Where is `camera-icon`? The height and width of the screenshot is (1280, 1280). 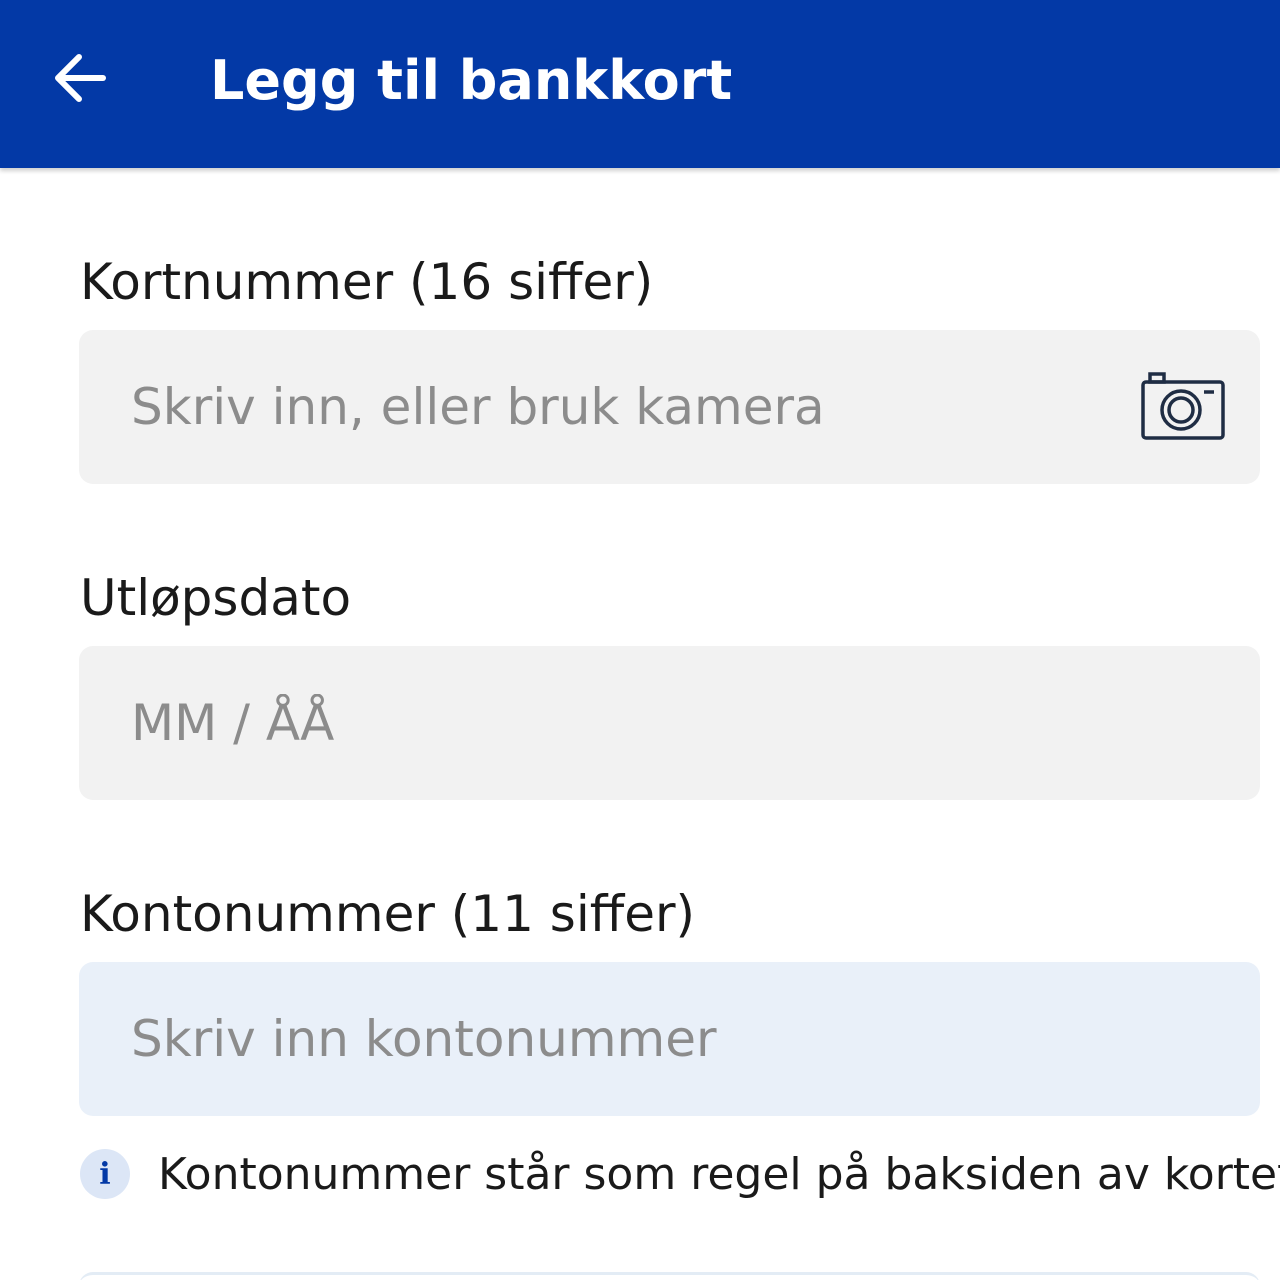 camera-icon is located at coordinates (1183, 409).